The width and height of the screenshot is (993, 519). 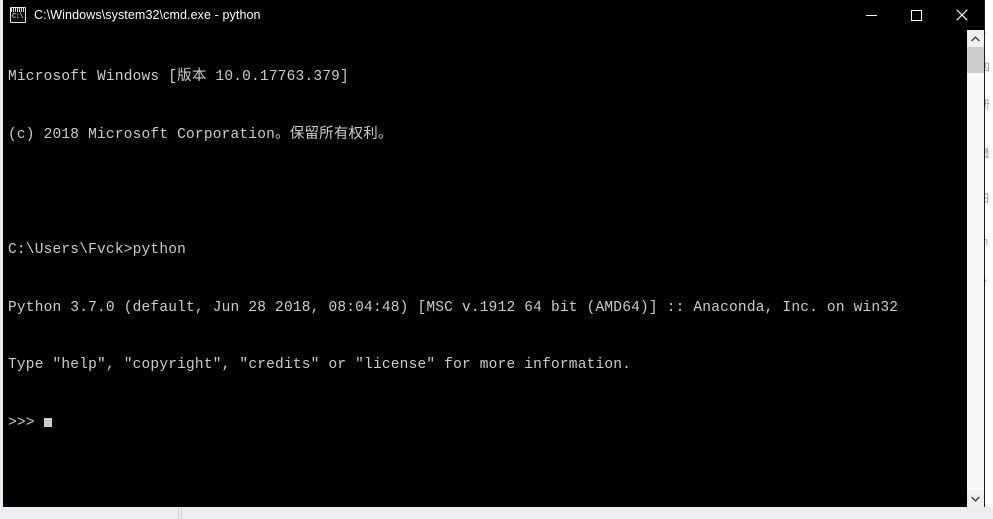 I want to click on scrollbar-track, so click(x=975, y=268).